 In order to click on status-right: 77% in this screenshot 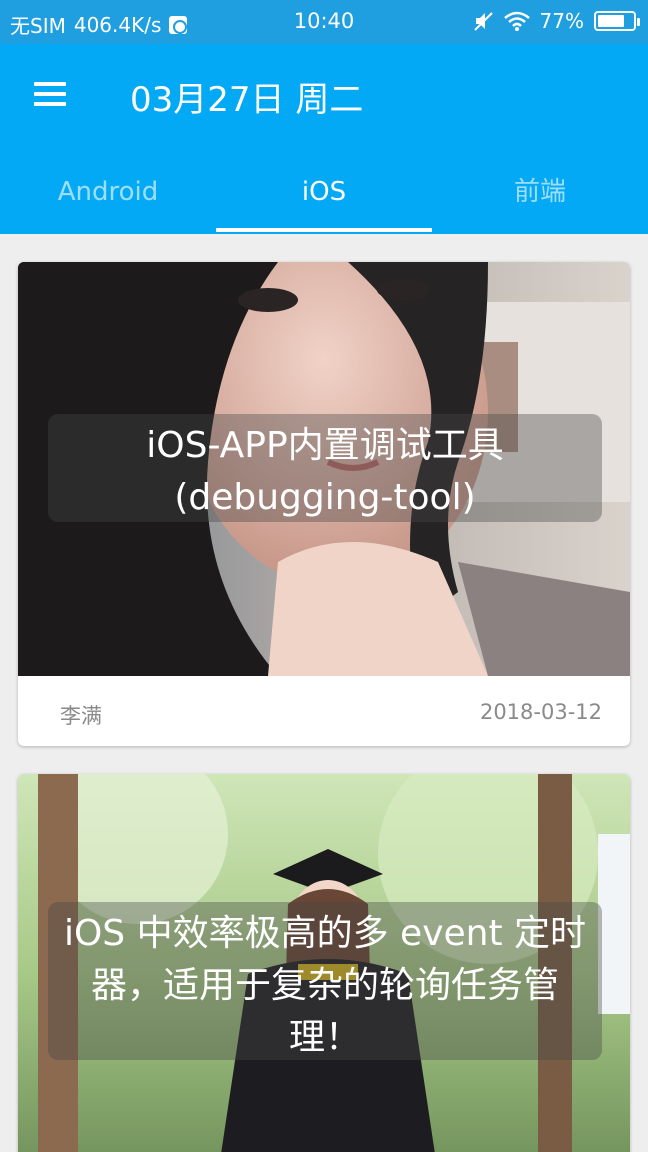, I will do `click(556, 21)`.